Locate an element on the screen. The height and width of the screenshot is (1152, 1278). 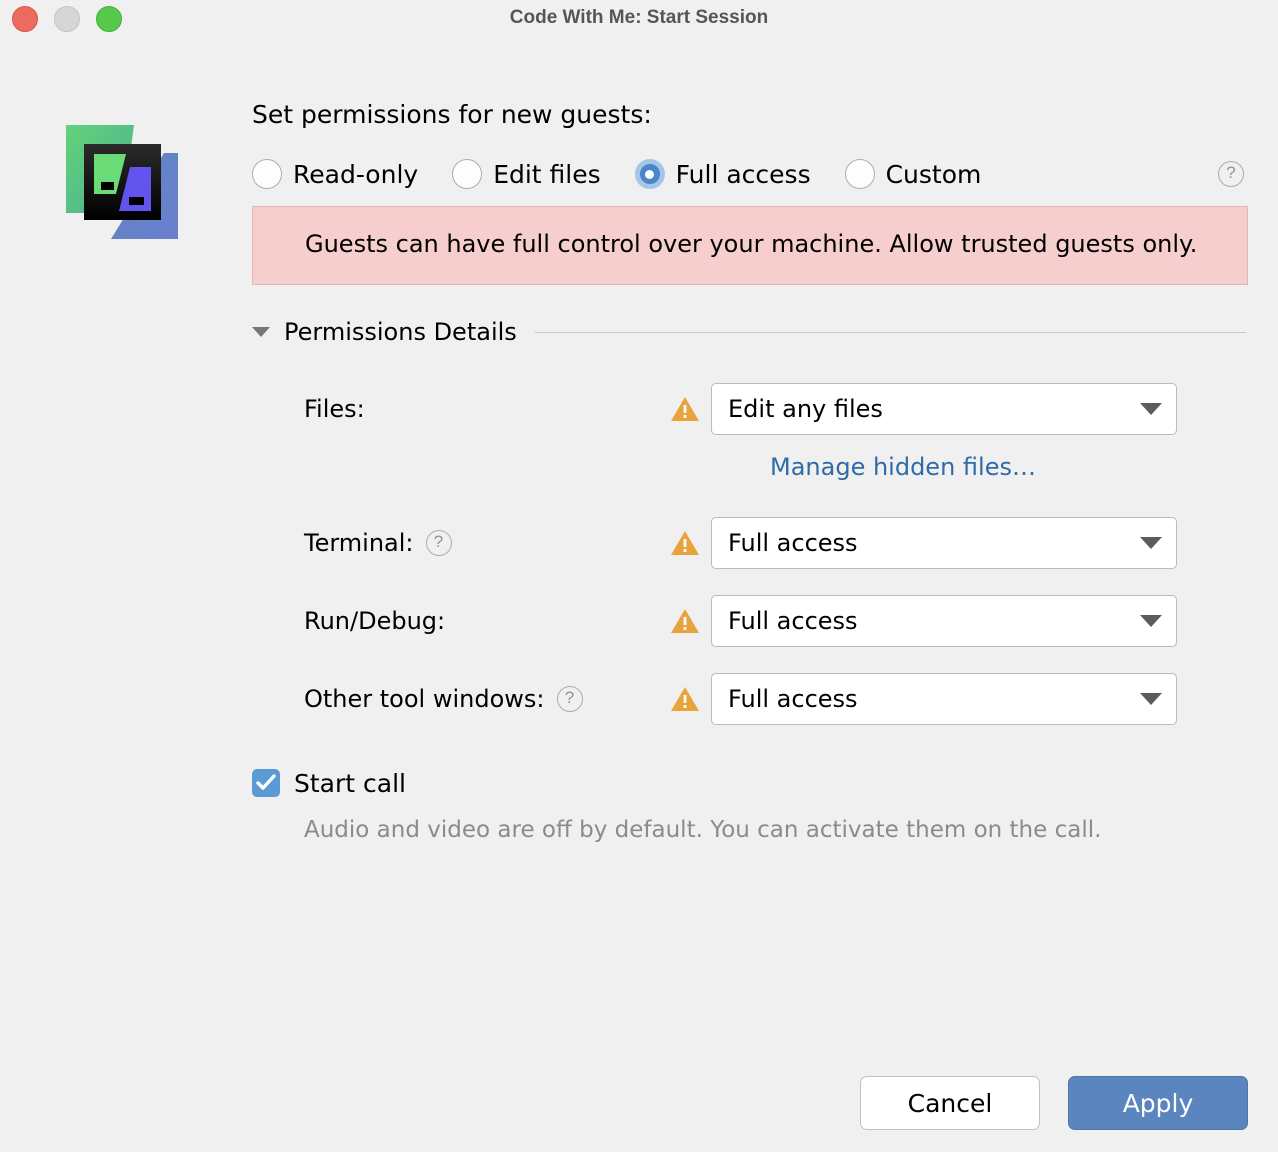
permission-row-files: Files: Edit any files is located at coordinates (750, 409).